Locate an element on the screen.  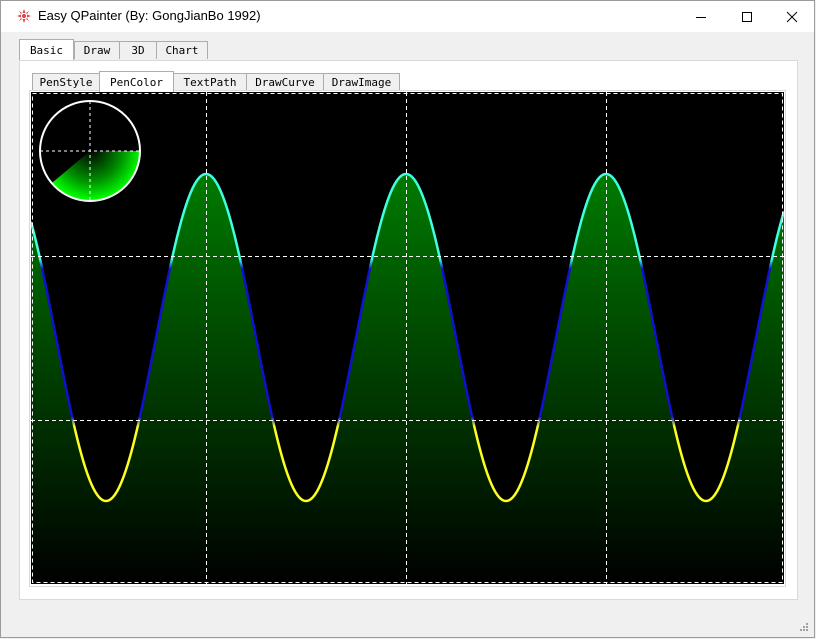
tab-textpath-label: TextPath is located at coordinates (210, 82).